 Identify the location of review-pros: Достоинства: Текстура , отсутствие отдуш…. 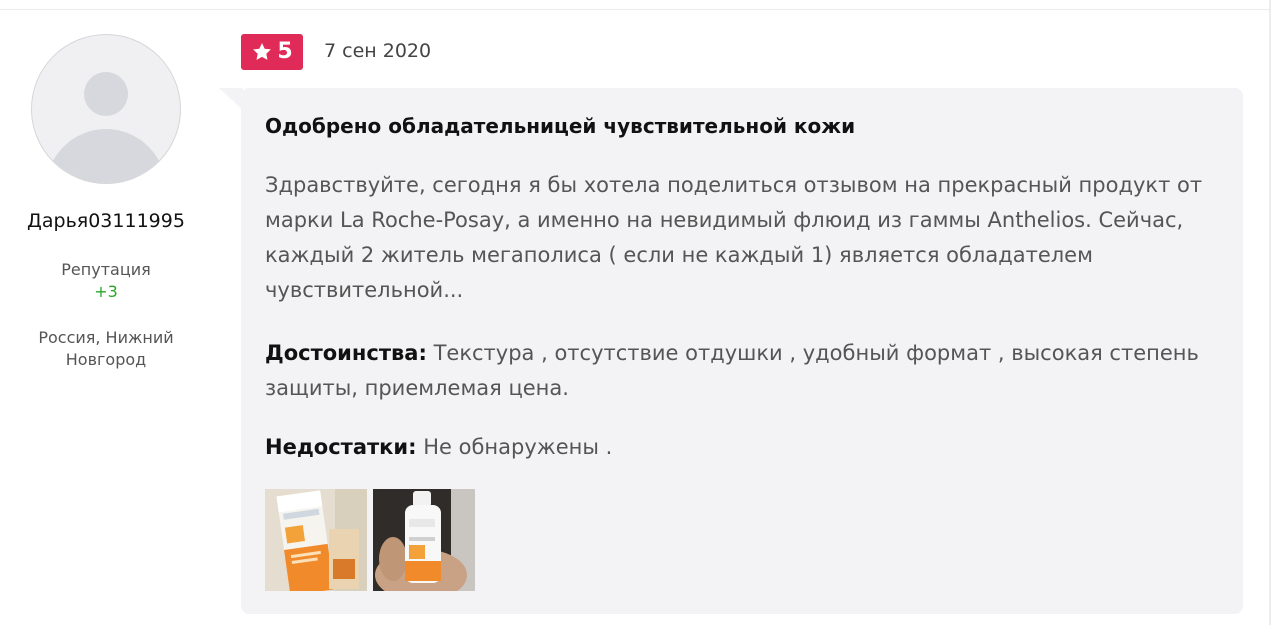
(745, 371).